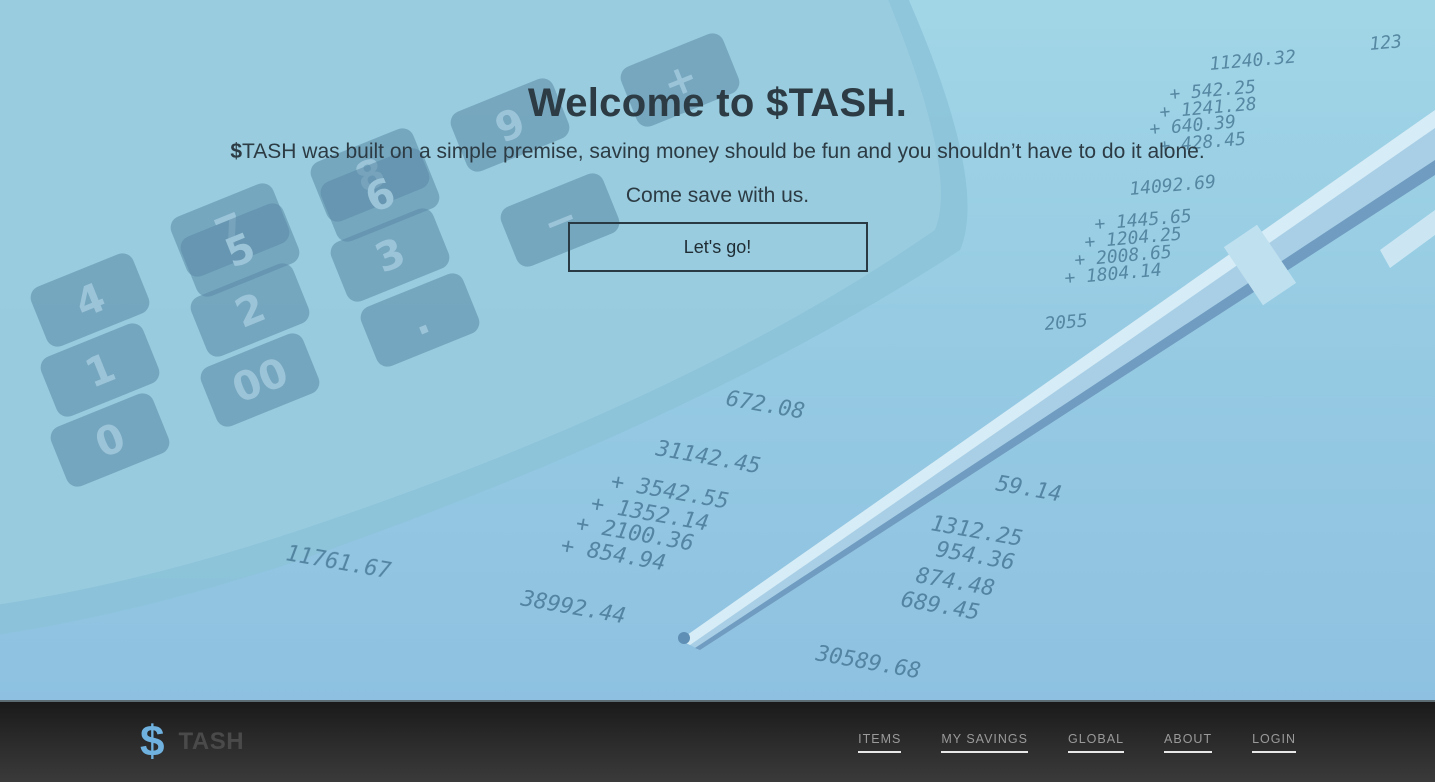  What do you see at coordinates (1188, 742) in the screenshot?
I see `nav-link-about: ABOUT` at bounding box center [1188, 742].